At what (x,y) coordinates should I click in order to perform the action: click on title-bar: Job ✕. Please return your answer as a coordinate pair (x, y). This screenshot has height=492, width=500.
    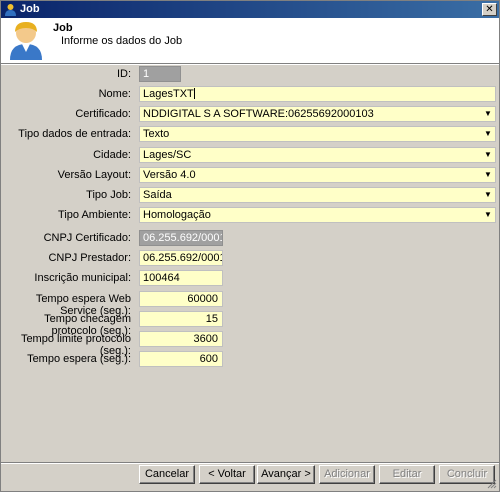
    Looking at the image, I should click on (250, 9).